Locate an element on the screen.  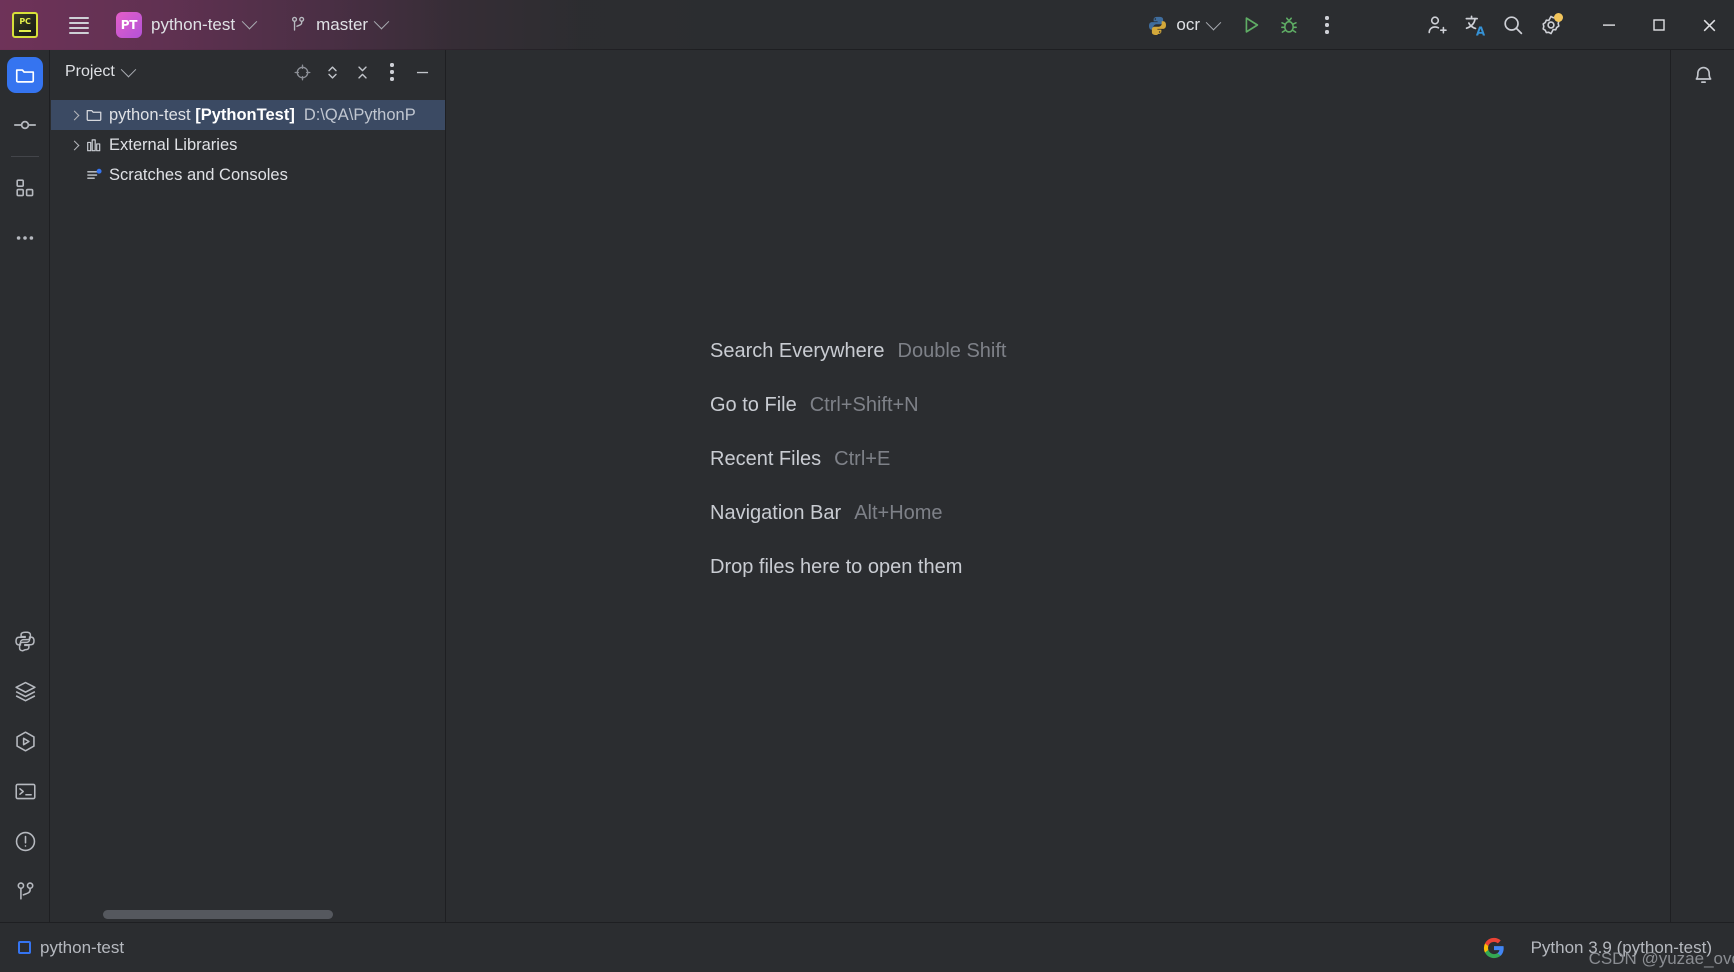
more-actions-button is located at coordinates (1327, 25).